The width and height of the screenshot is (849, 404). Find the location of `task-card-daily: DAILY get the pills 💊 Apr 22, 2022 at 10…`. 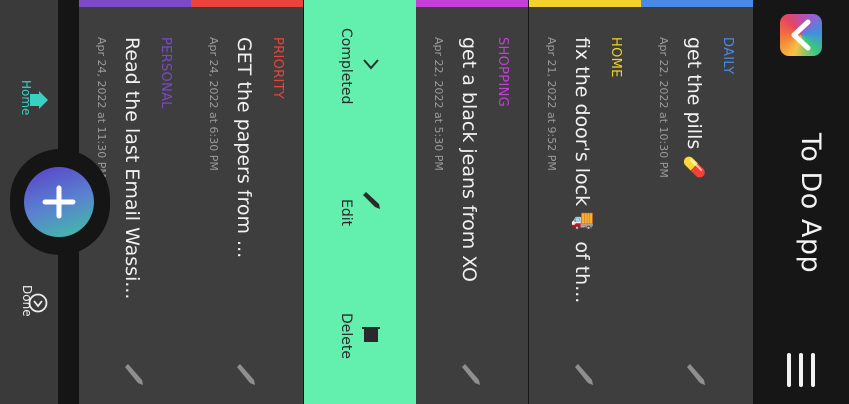

task-card-daily: DAILY get the pills 💊 Apr 22, 2022 at 10… is located at coordinates (697, 202).